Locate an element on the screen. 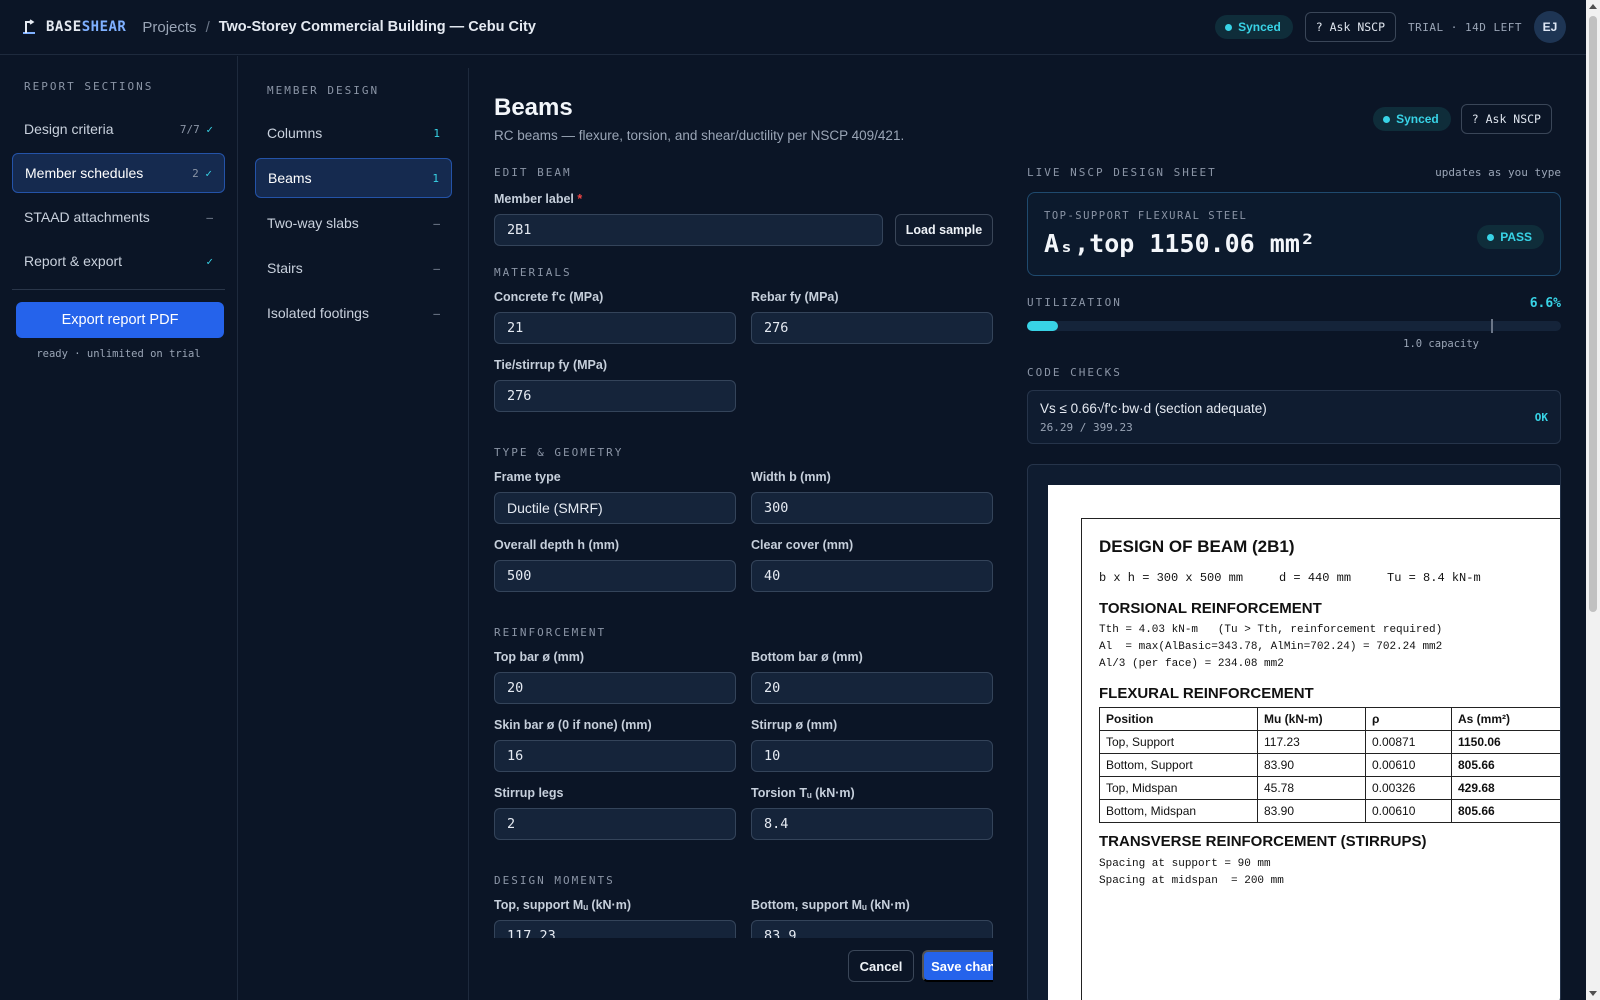 Image resolution: width=1600 pixels, height=1000 pixels. breadcrumb-projects: Projects is located at coordinates (169, 27).